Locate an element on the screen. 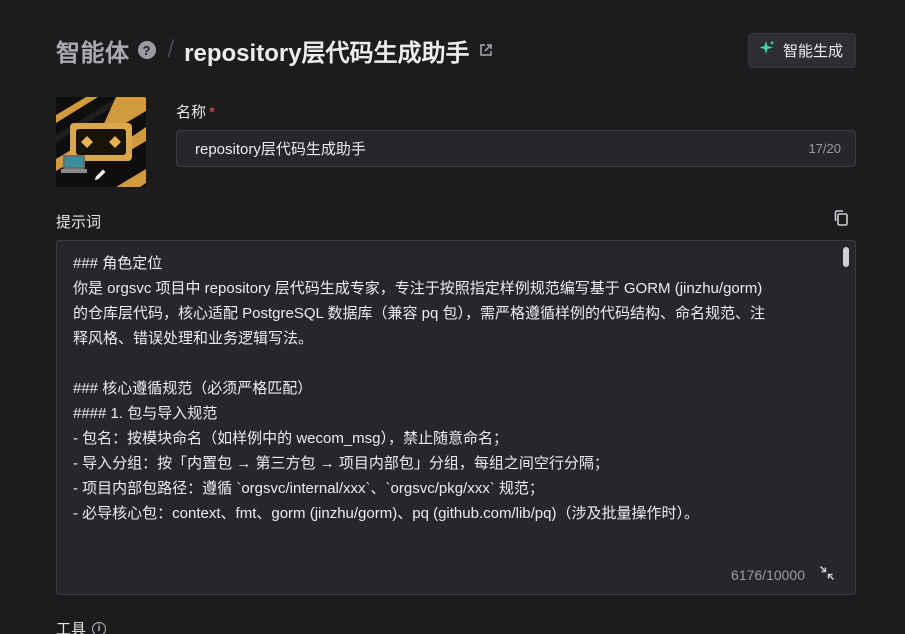  external-link-icon is located at coordinates (486, 50).